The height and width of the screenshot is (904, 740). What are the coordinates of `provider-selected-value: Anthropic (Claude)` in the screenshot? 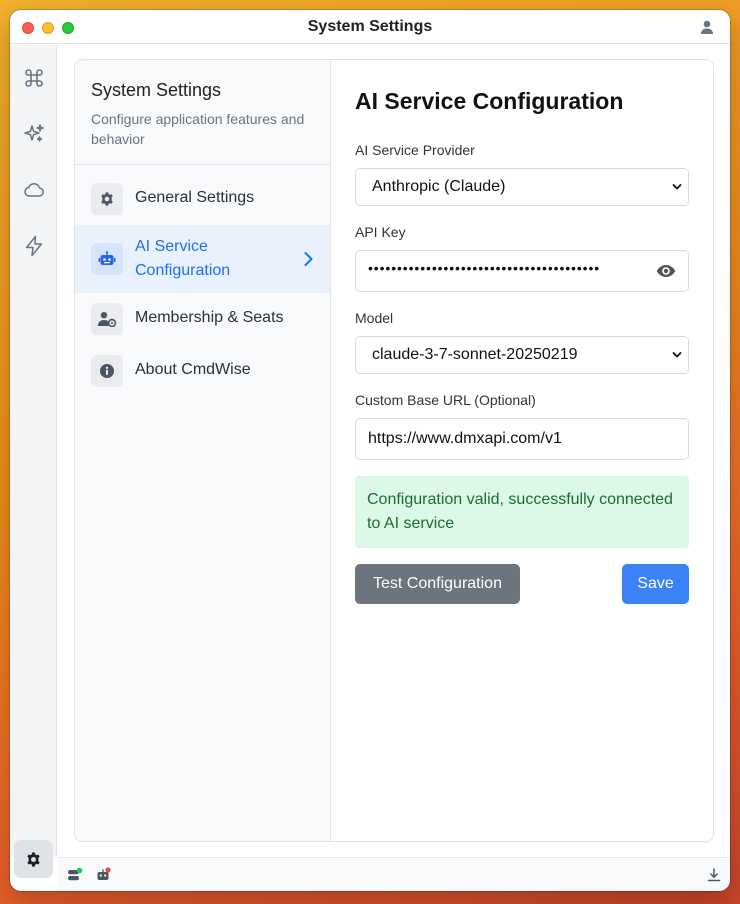 It's located at (439, 186).